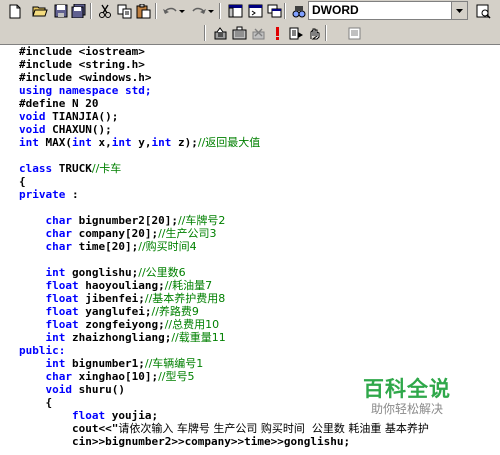  Describe the element at coordinates (162, 272) in the screenshot. I see `code-comment: //公里数6` at that location.